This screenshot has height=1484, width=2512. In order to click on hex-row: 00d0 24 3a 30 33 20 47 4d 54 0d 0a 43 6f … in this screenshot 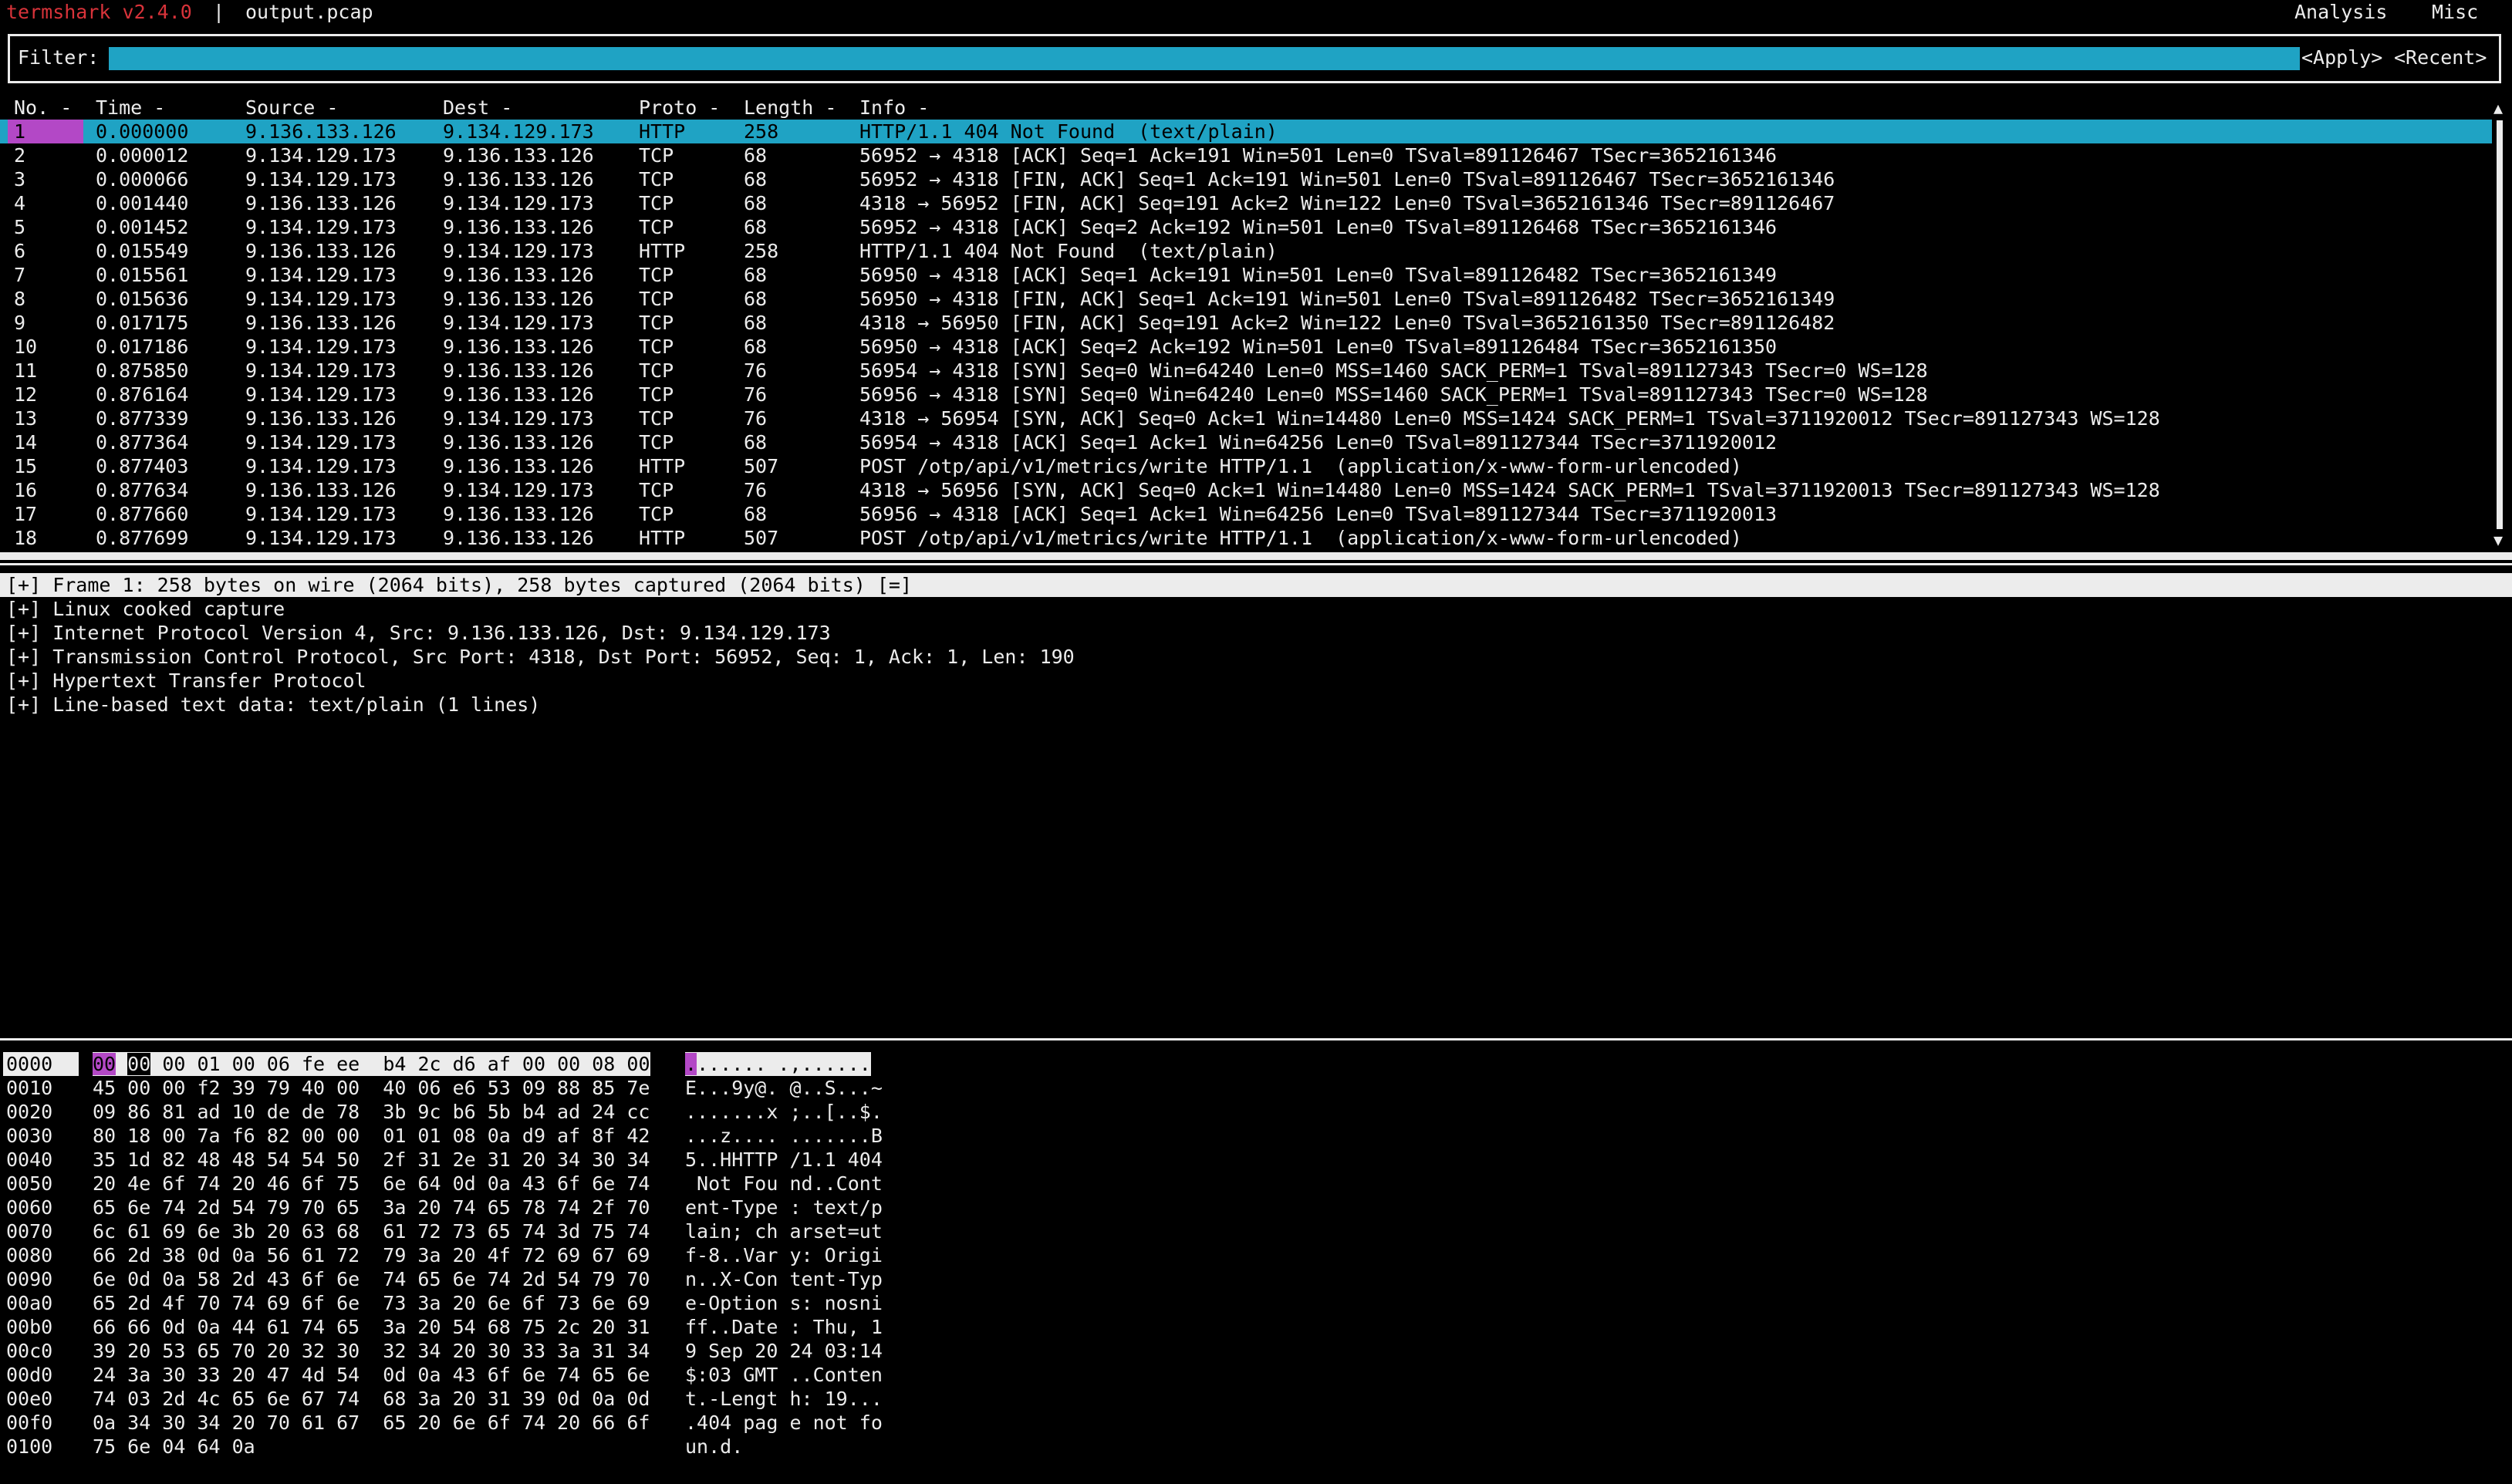, I will do `click(441, 1375)`.